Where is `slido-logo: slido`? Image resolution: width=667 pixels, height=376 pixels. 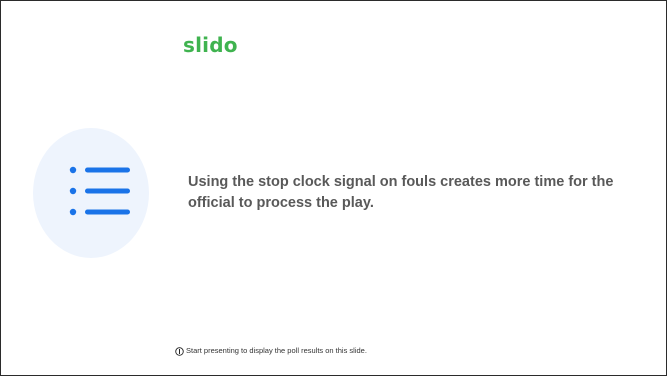 slido-logo: slido is located at coordinates (210, 45).